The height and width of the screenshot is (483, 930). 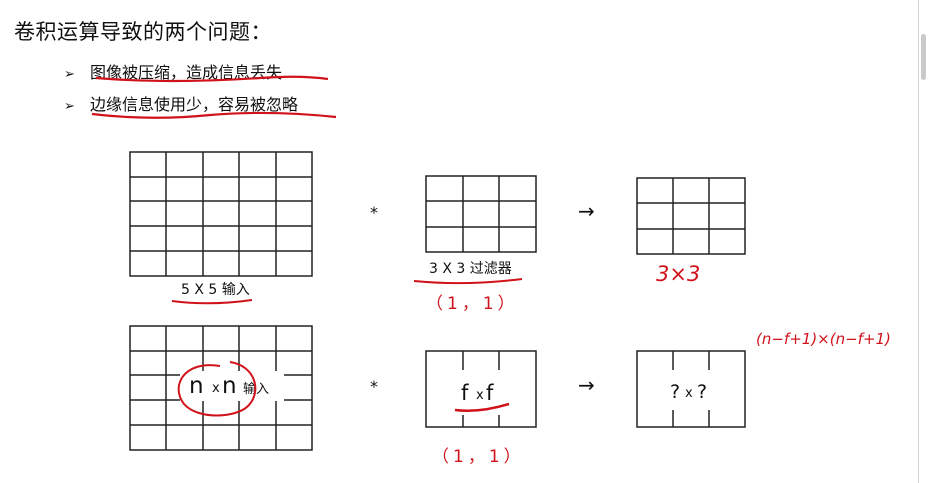 What do you see at coordinates (923, 57) in the screenshot?
I see `scrollbar-thumb` at bounding box center [923, 57].